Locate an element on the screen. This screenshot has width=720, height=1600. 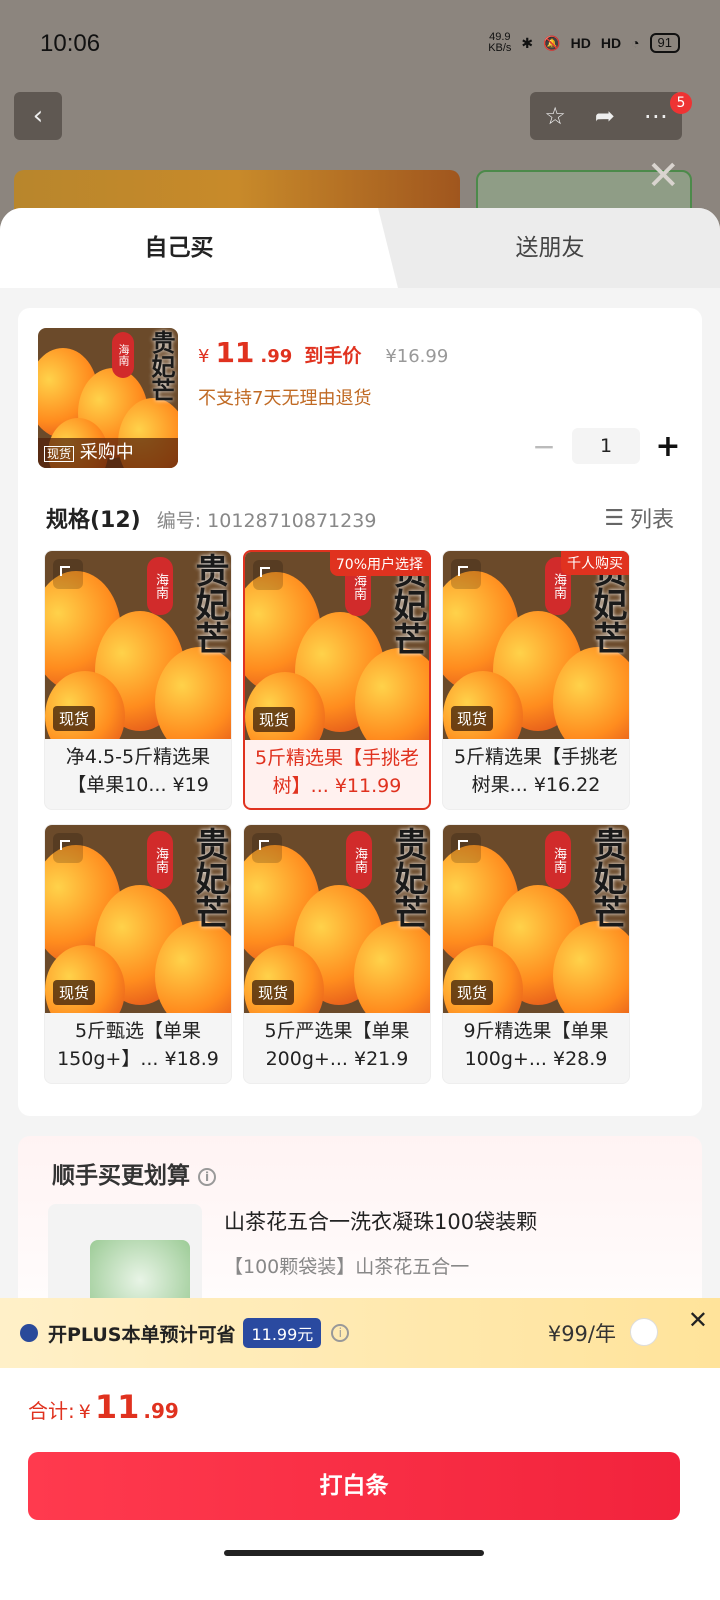
star-icon: ☆ is located at coordinates (555, 116).